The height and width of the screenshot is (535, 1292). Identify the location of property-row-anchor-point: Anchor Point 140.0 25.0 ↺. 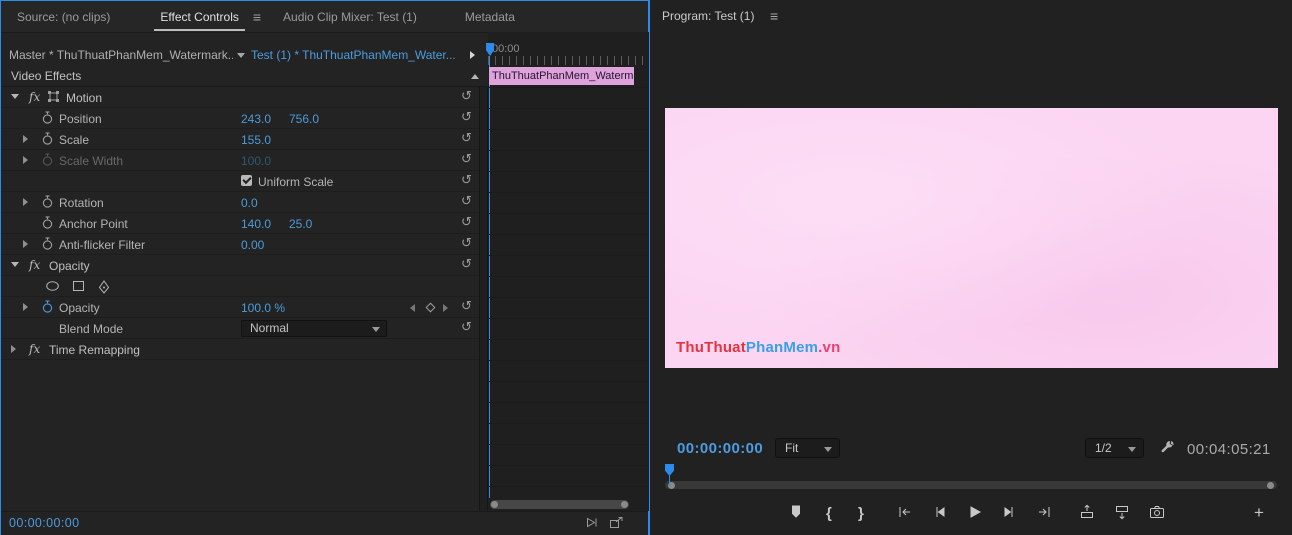
(240, 223).